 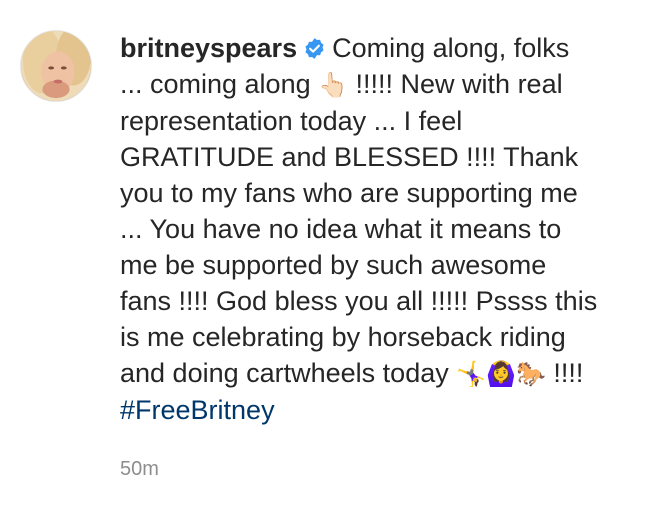 I want to click on caption-line: #FreeBritney, so click(x=380, y=410).